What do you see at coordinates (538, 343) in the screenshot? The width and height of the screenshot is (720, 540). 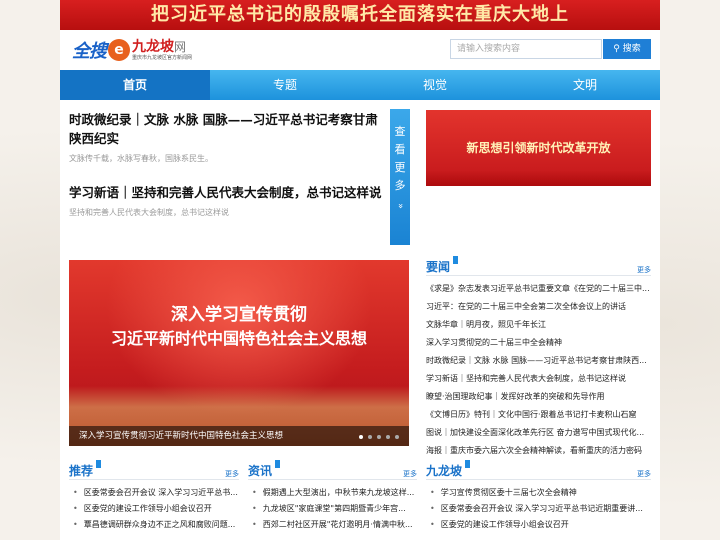 I see `list-item: 深入学习贯彻党的二十届三中全会精神` at bounding box center [538, 343].